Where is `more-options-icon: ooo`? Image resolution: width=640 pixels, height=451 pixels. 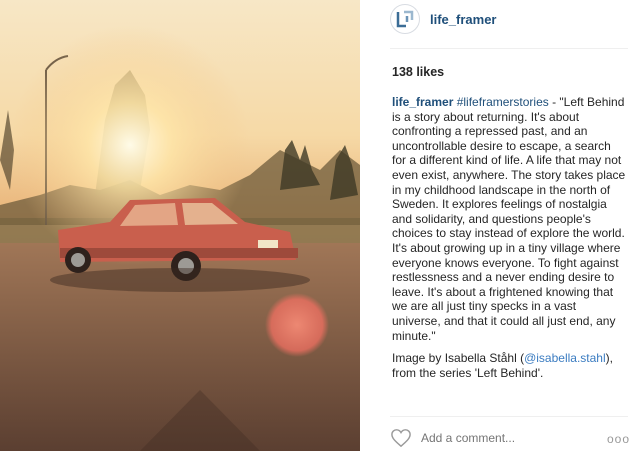 more-options-icon: ooo is located at coordinates (618, 439).